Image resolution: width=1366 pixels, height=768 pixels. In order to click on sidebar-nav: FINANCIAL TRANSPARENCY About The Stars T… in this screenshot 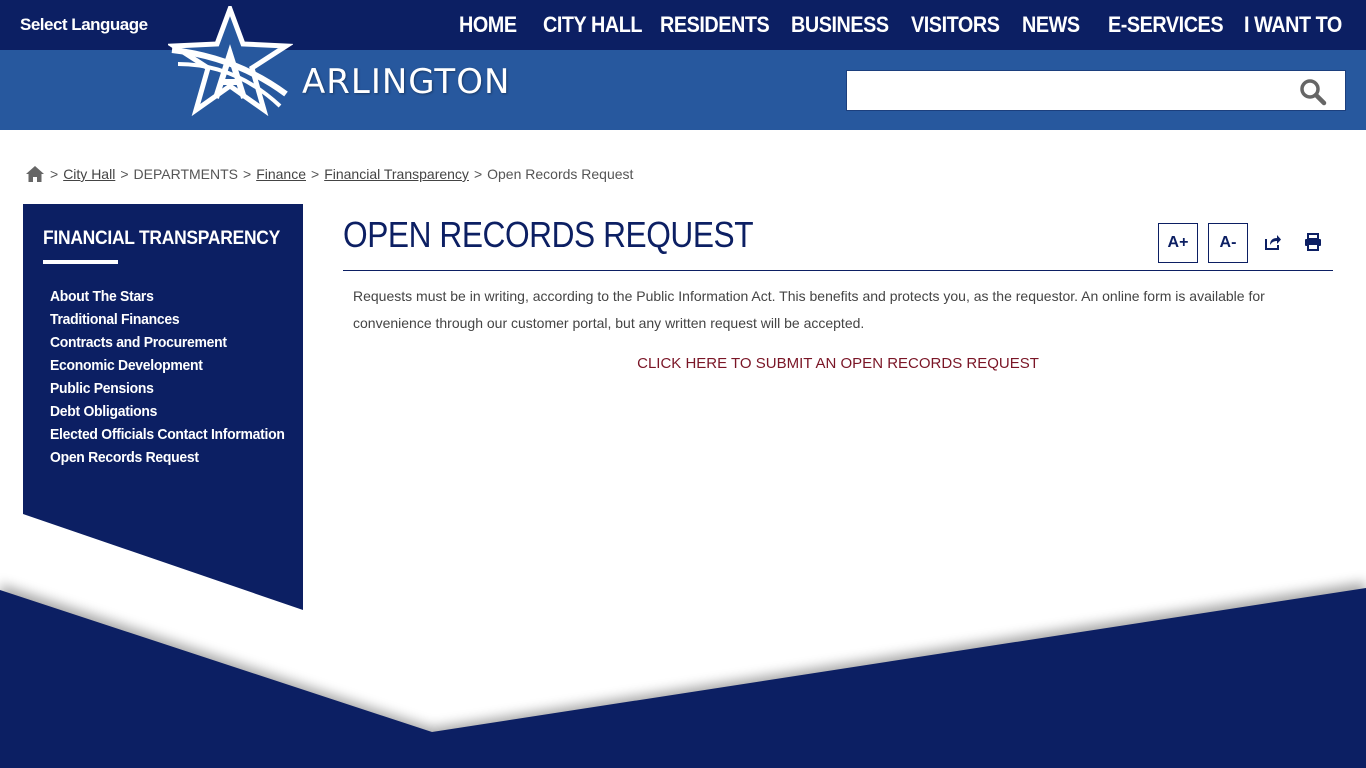, I will do `click(163, 407)`.